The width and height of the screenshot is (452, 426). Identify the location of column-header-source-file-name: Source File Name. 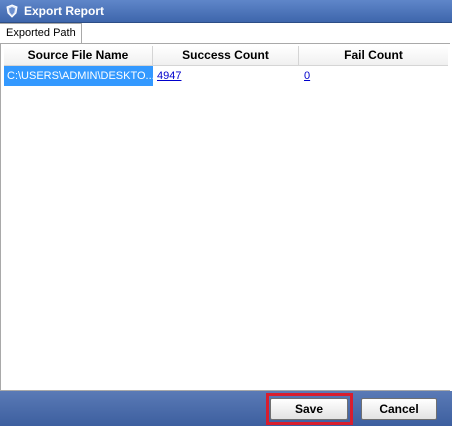
(78, 55).